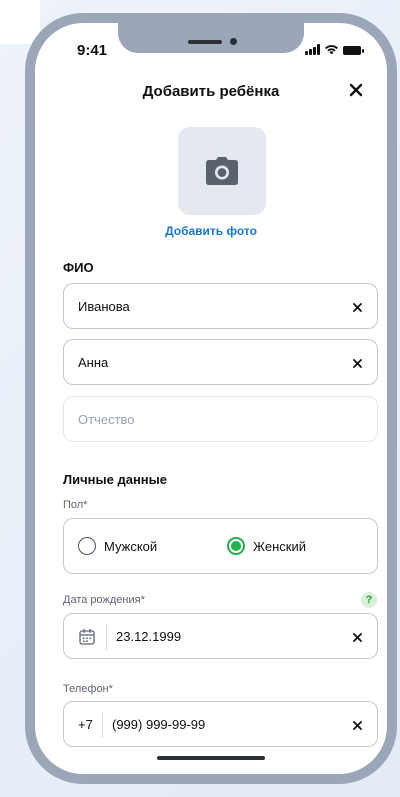 The height and width of the screenshot is (797, 400). I want to click on birth-date-field: 23.12.1999, so click(220, 636).